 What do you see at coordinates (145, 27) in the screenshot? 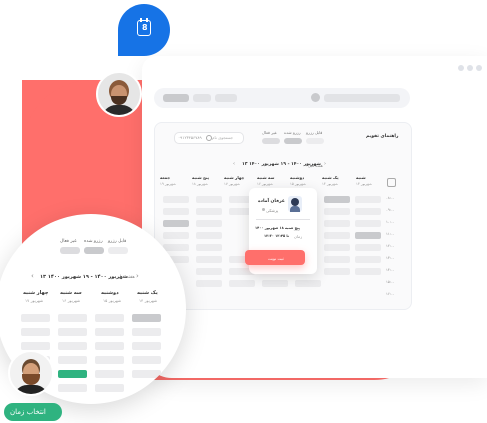
I see `badge-count: 8` at bounding box center [145, 27].